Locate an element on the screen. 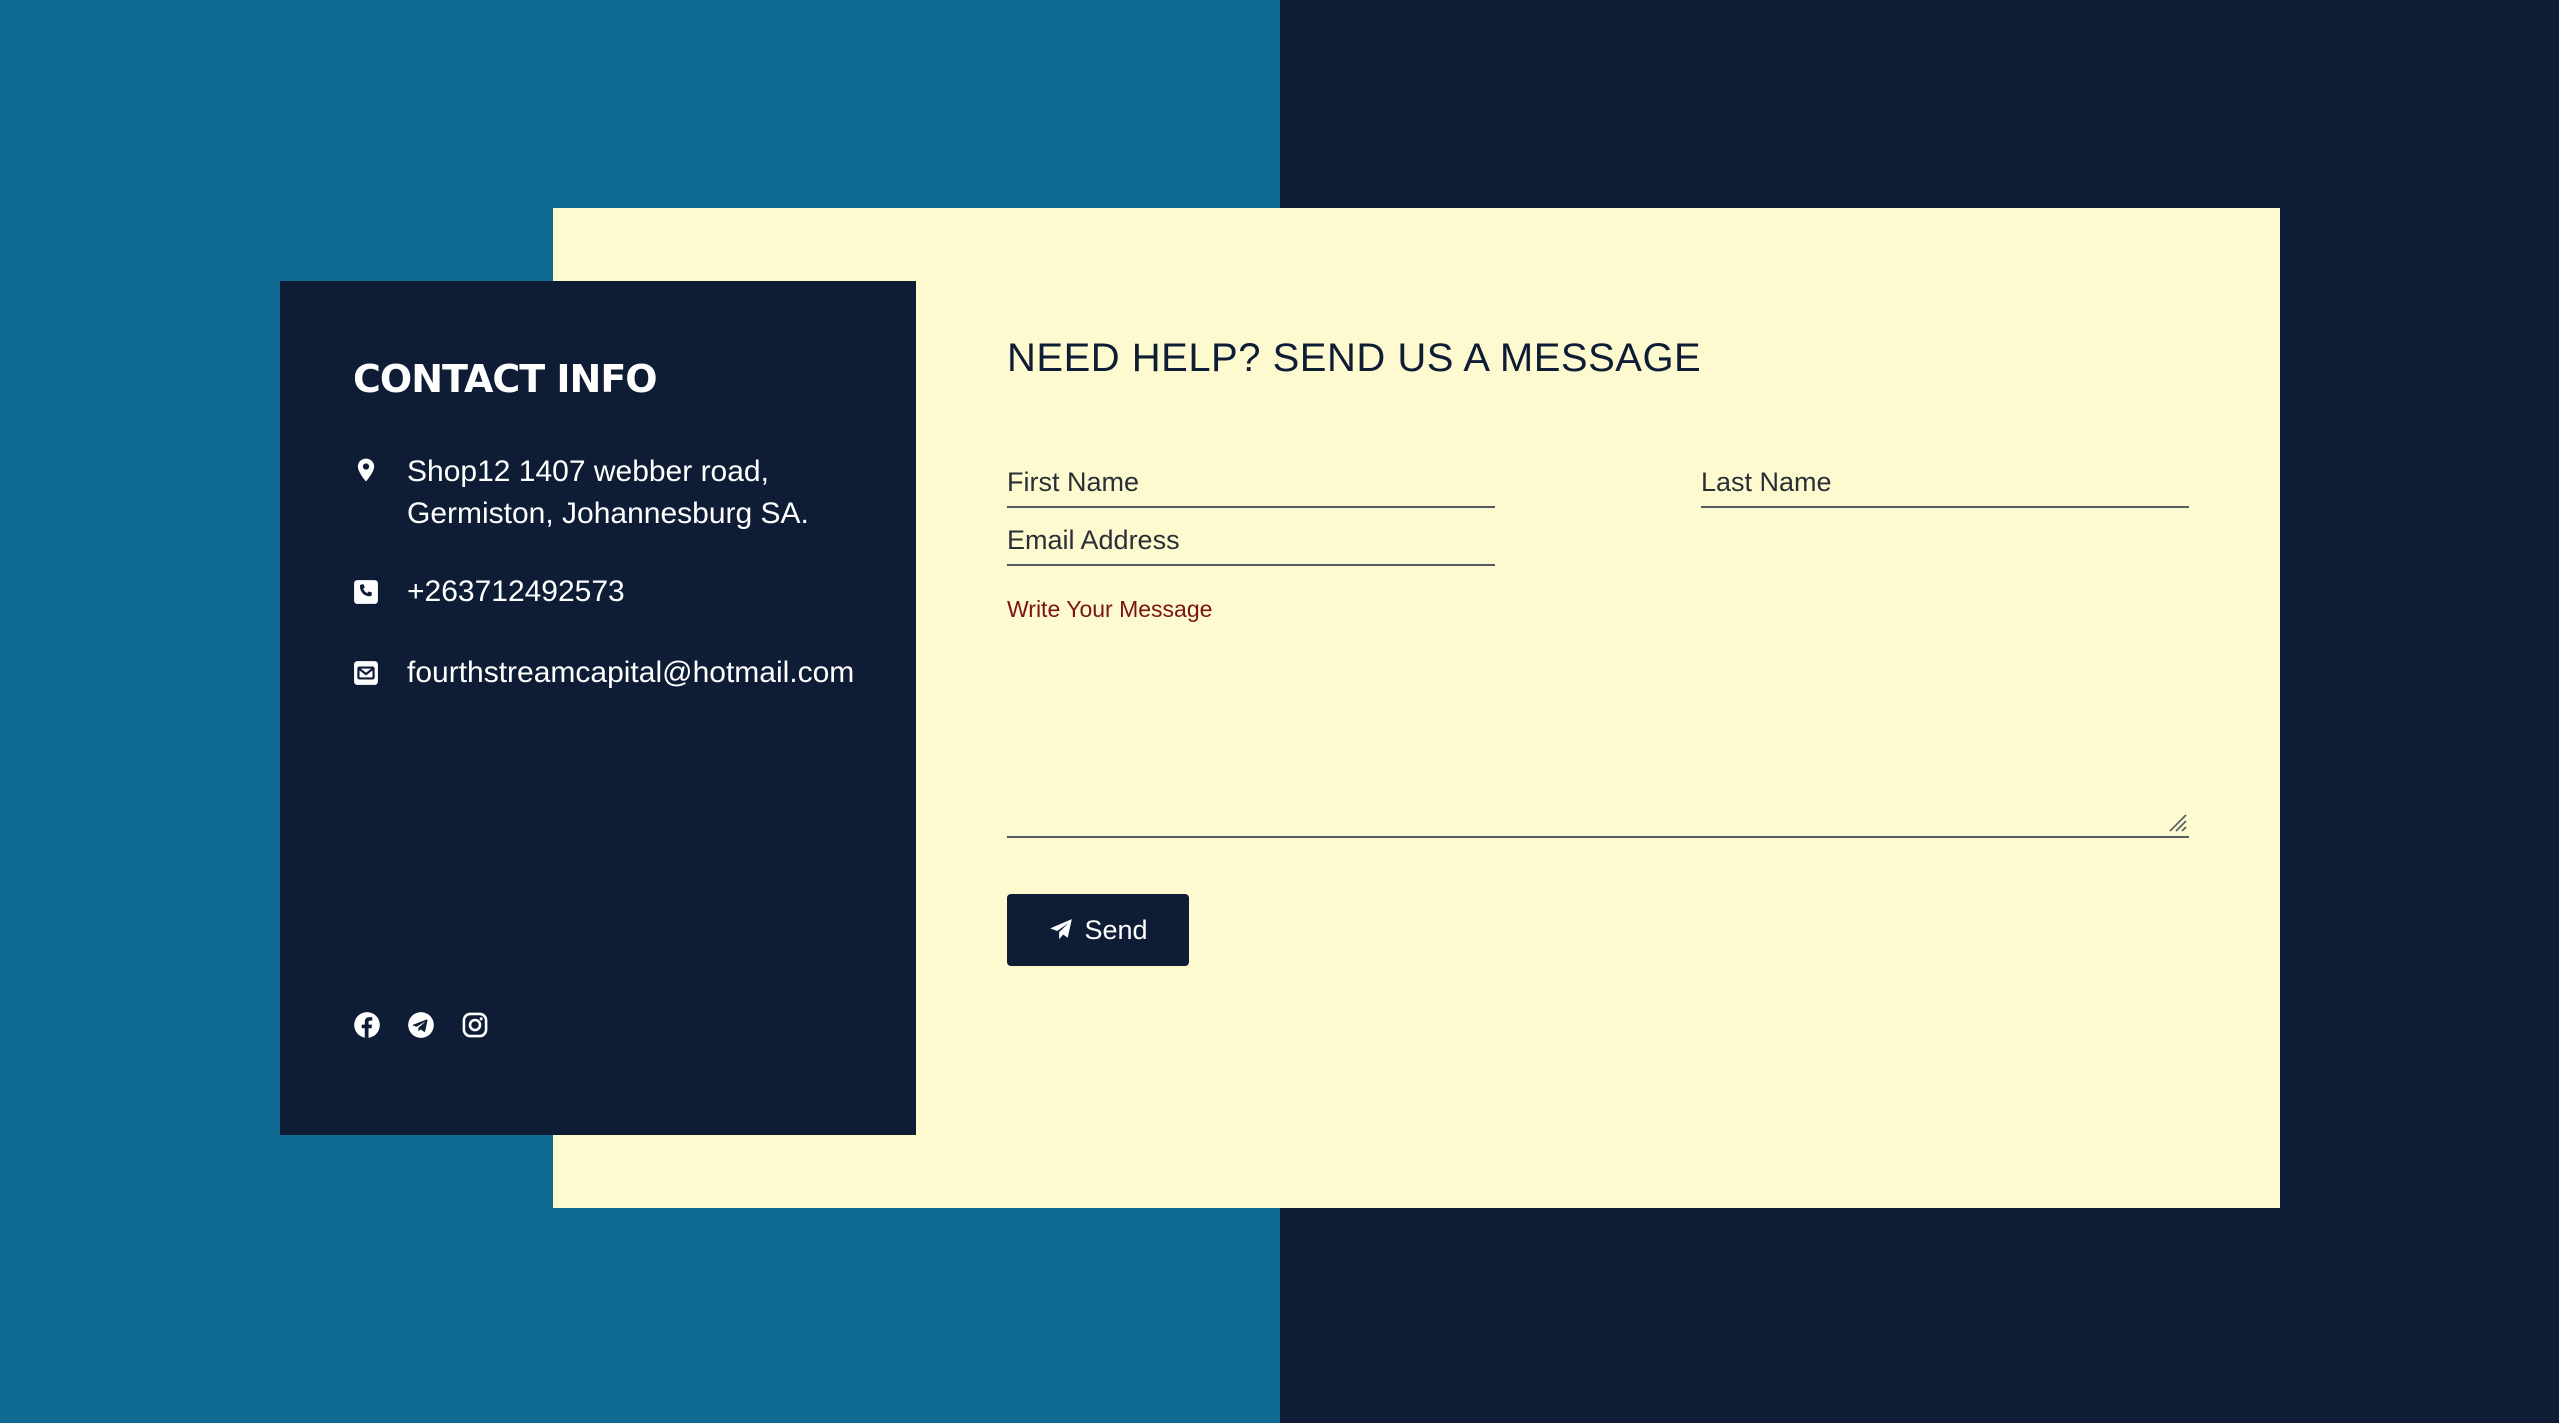 The image size is (2559, 1423). instagram-icon is located at coordinates (475, 1025).